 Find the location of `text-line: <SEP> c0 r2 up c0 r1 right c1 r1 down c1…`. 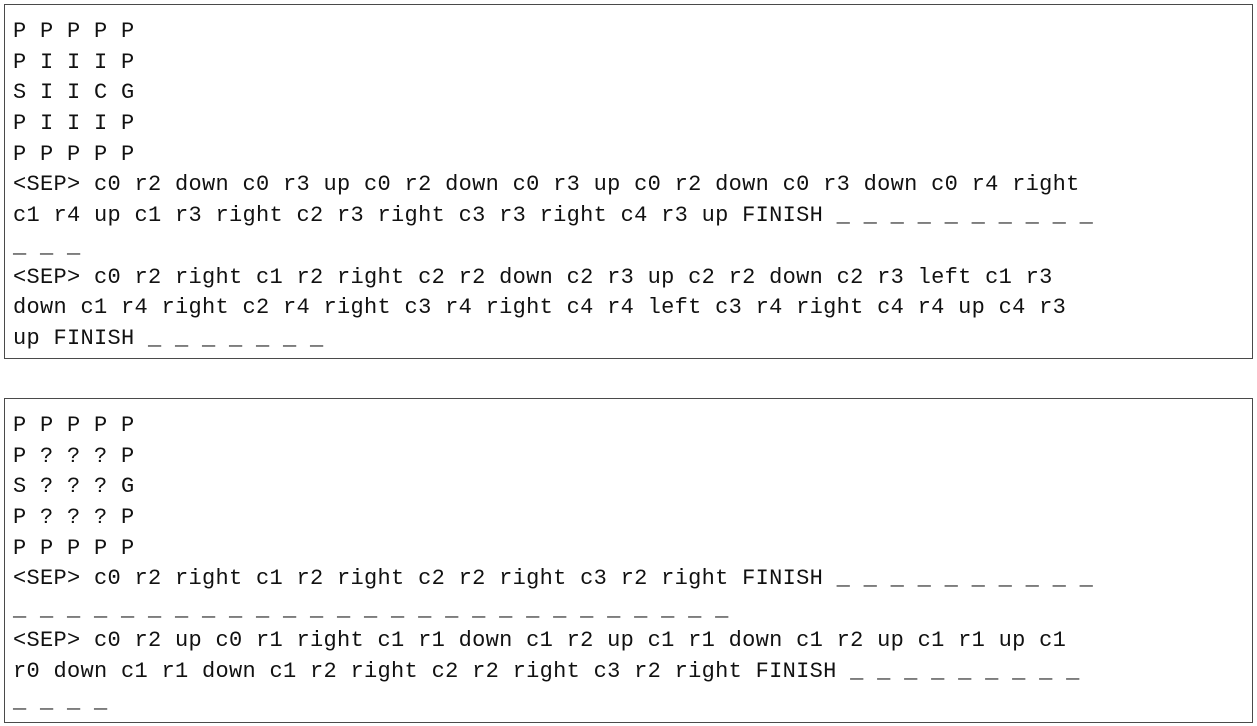

text-line: <SEP> c0 r2 up c0 r1 right c1 r1 down c1… is located at coordinates (540, 640).